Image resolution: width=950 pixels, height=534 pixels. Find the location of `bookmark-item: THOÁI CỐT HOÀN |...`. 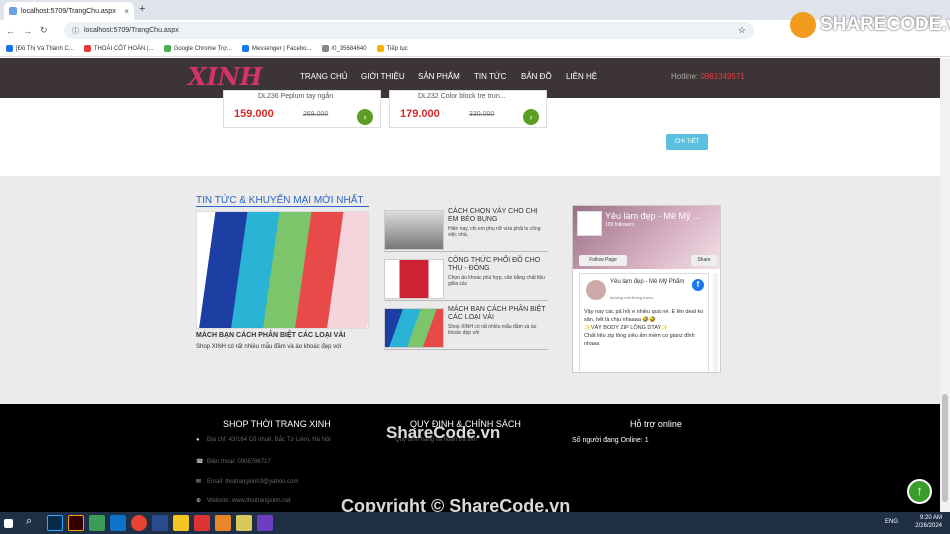

bookmark-item: THOÁI CỐT HOÀN |... is located at coordinates (118, 48).